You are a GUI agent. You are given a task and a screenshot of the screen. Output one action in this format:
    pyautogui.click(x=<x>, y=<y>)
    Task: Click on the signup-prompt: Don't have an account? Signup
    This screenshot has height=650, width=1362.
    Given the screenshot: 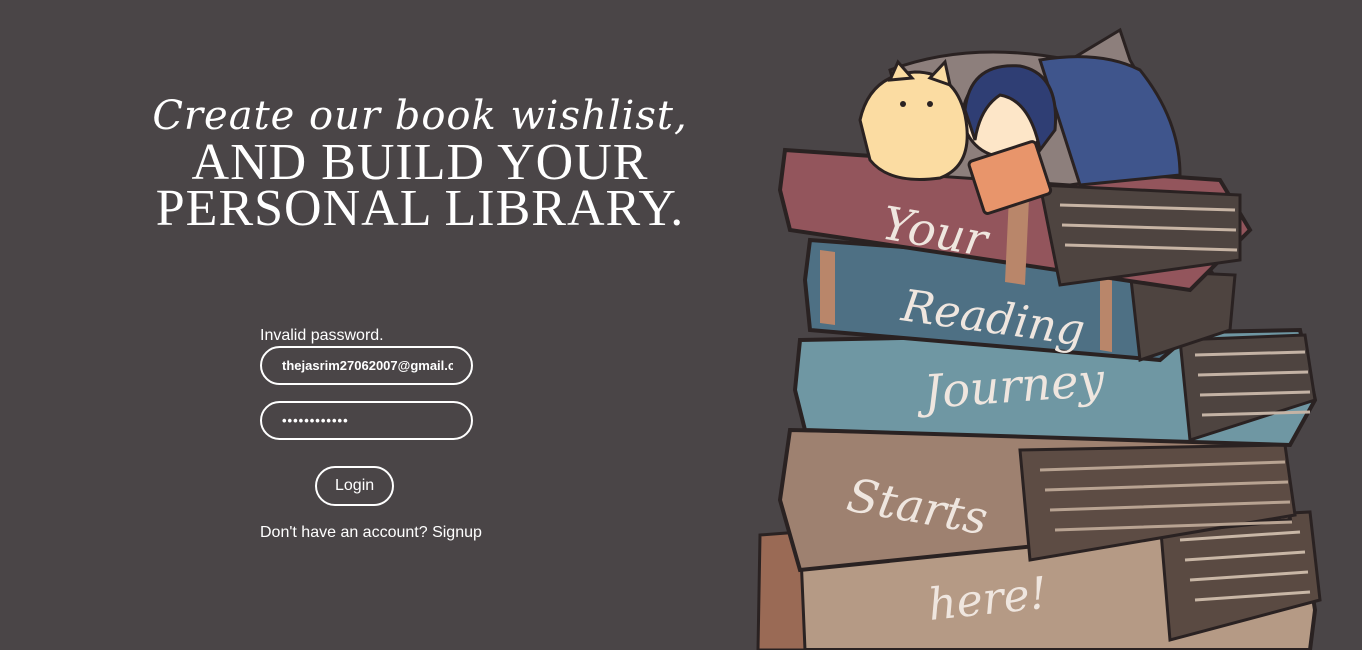 What is the action you would take?
    pyautogui.click(x=390, y=533)
    